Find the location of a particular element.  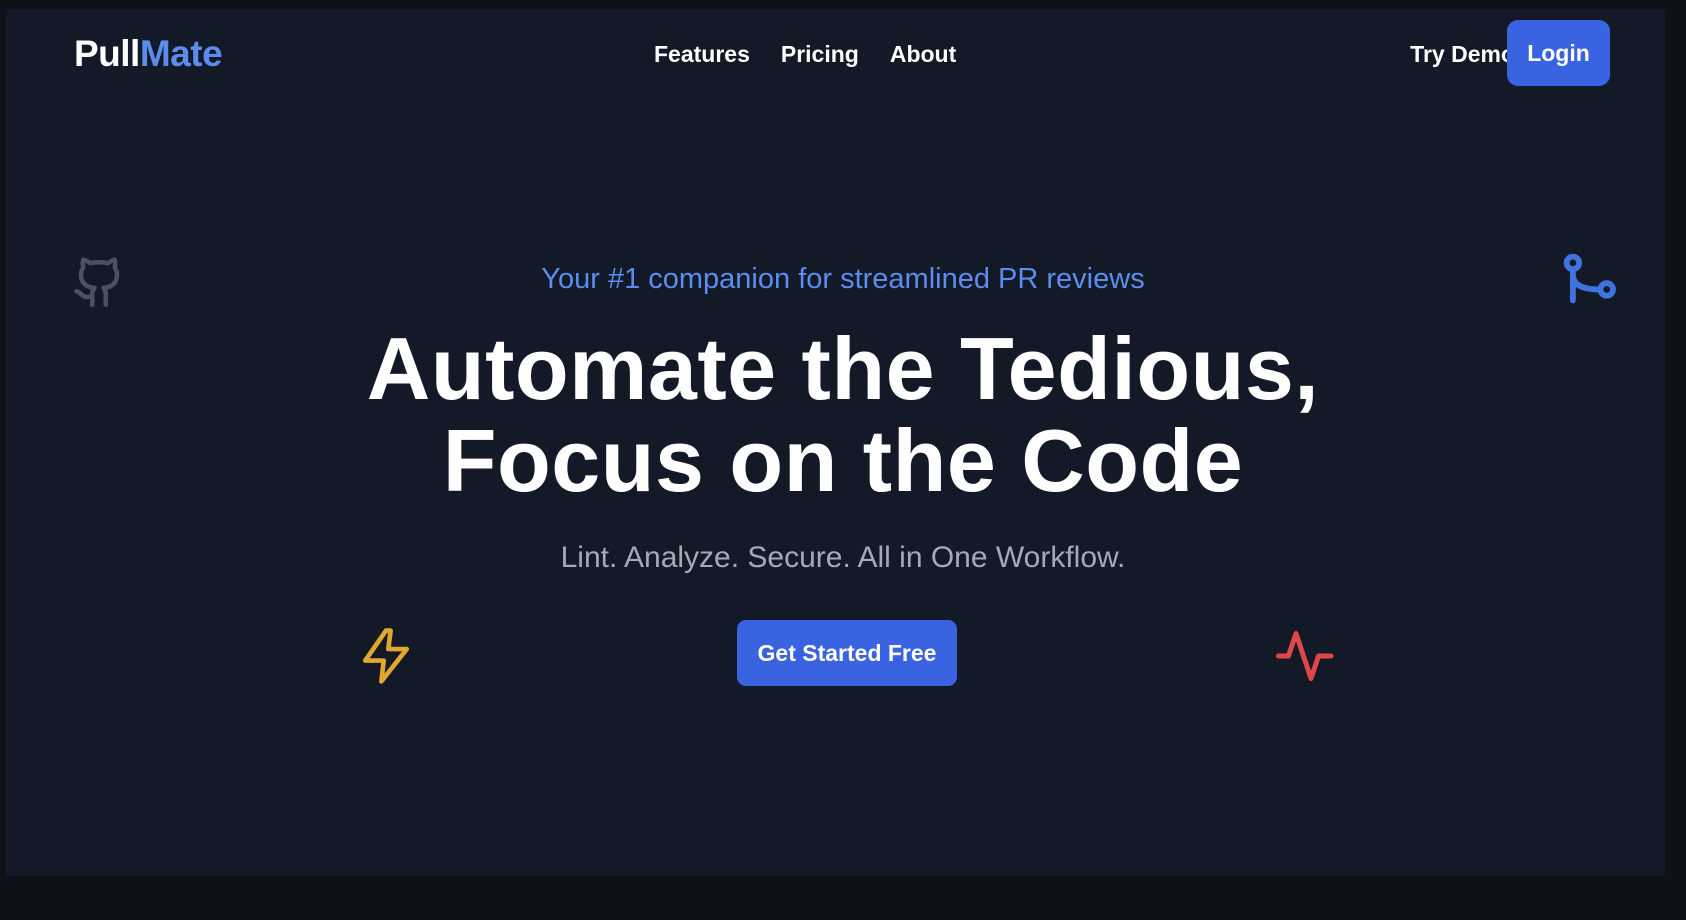

lightning-icon is located at coordinates (386, 656).